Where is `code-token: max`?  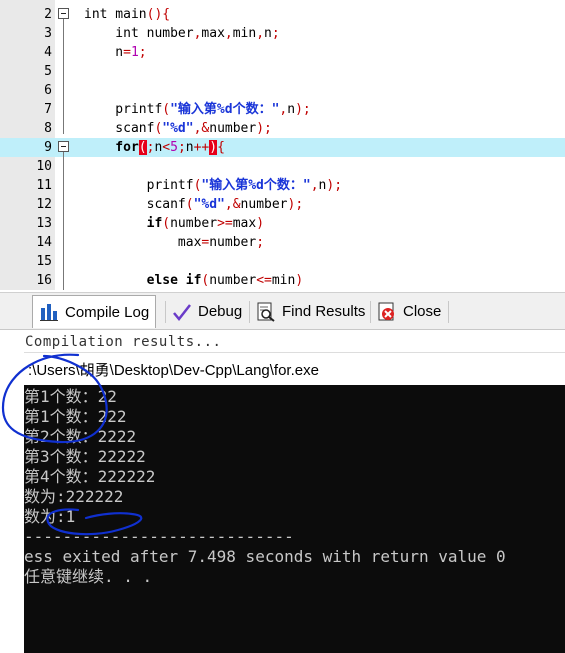
code-token: max is located at coordinates (244, 223).